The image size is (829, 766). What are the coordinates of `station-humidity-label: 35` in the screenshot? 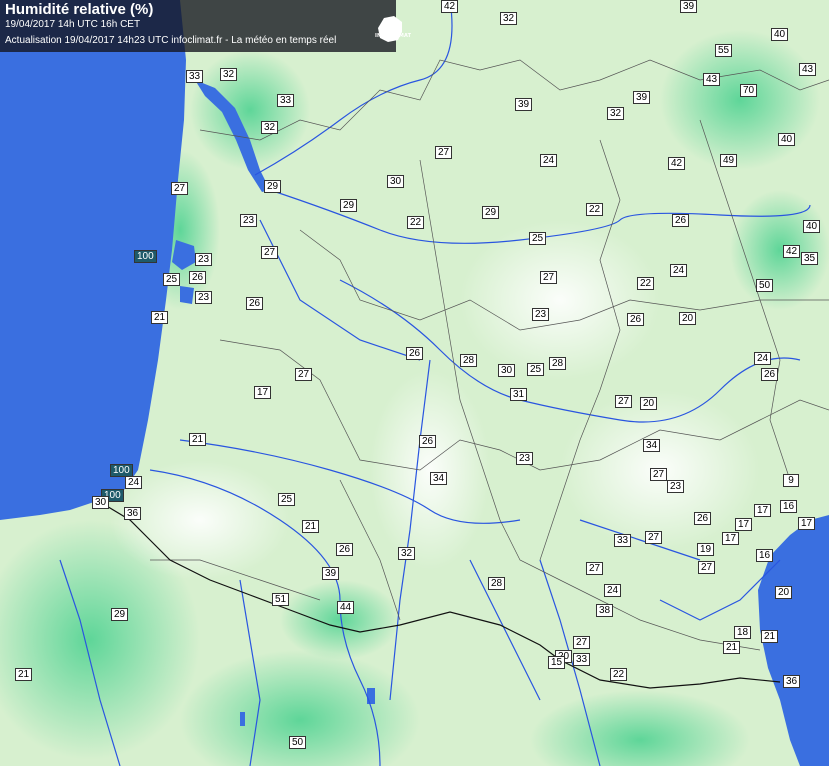 It's located at (810, 258).